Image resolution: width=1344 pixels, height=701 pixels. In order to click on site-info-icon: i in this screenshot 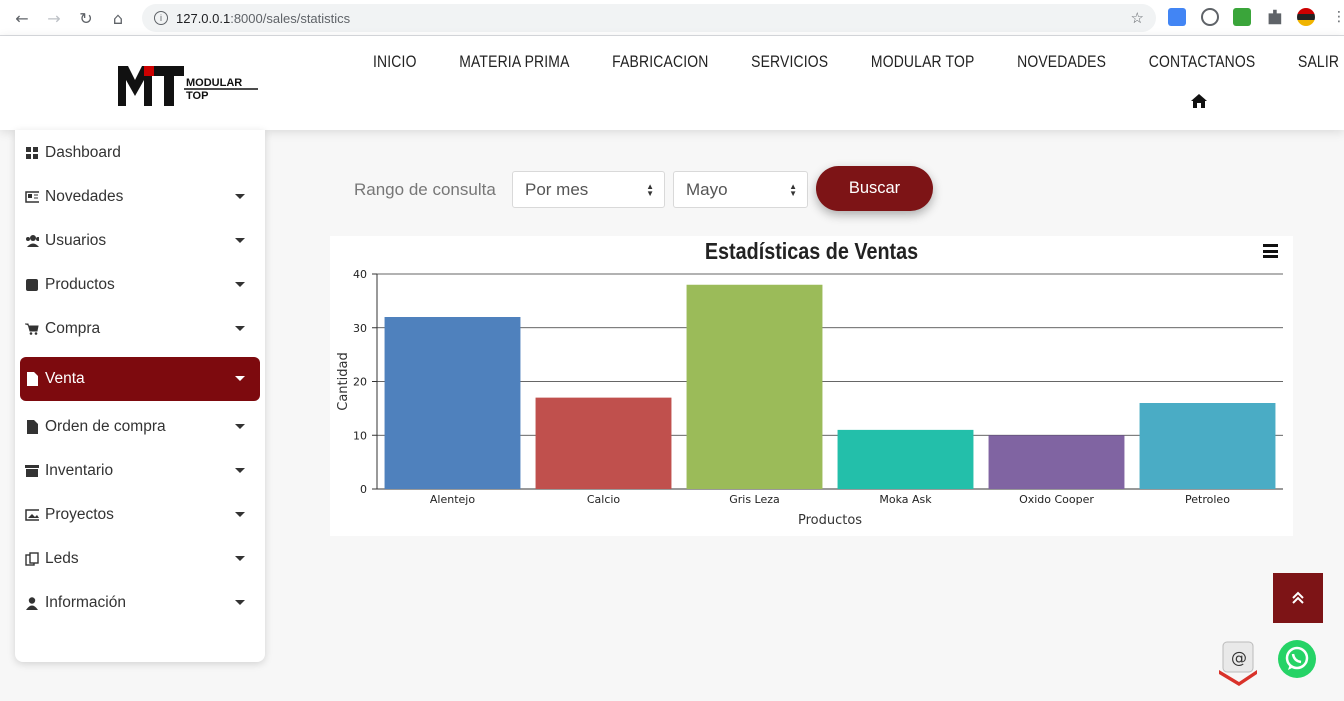, I will do `click(161, 18)`.